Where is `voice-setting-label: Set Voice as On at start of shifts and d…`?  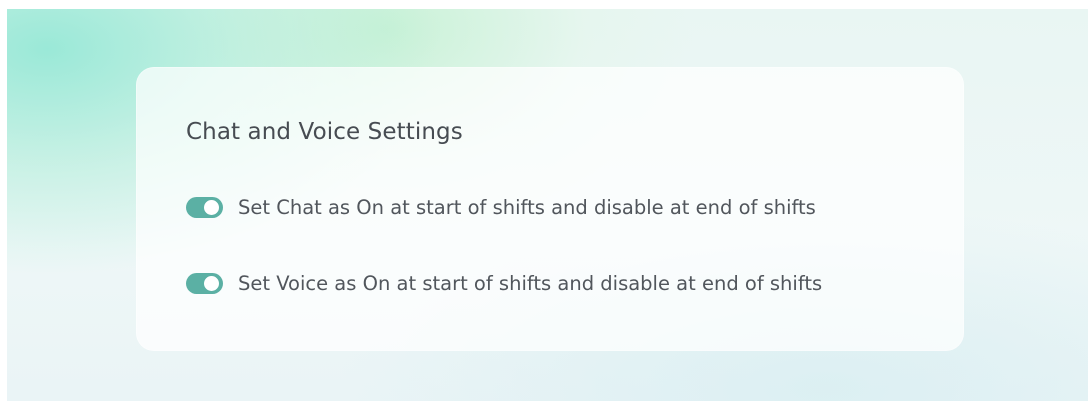
voice-setting-label: Set Voice as On at start of shifts and d… is located at coordinates (530, 283).